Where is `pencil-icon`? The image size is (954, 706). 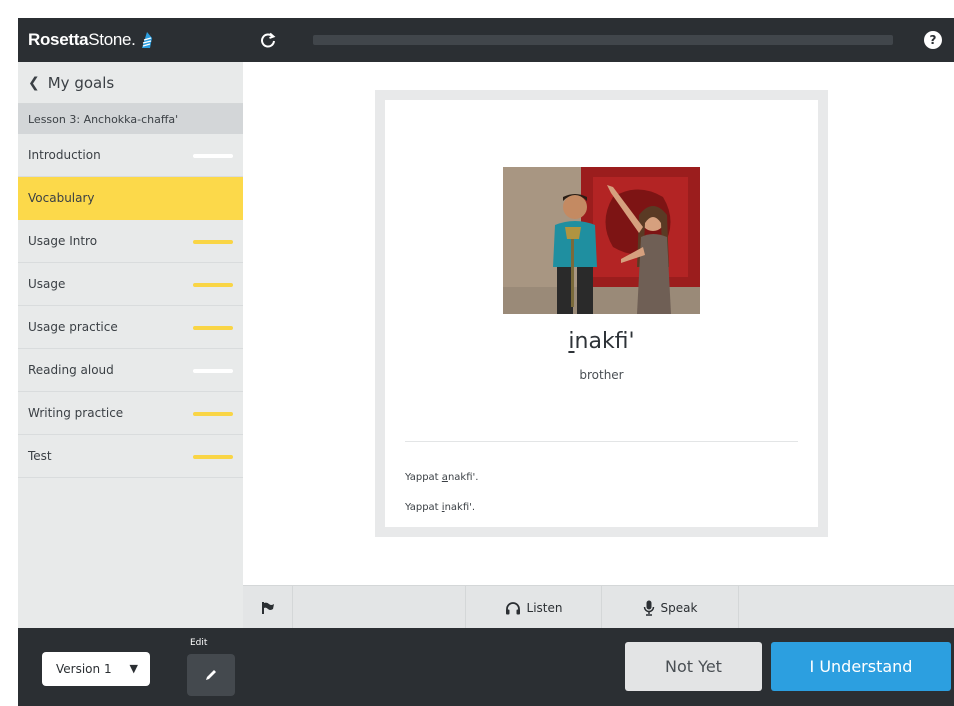
pencil-icon is located at coordinates (211, 675).